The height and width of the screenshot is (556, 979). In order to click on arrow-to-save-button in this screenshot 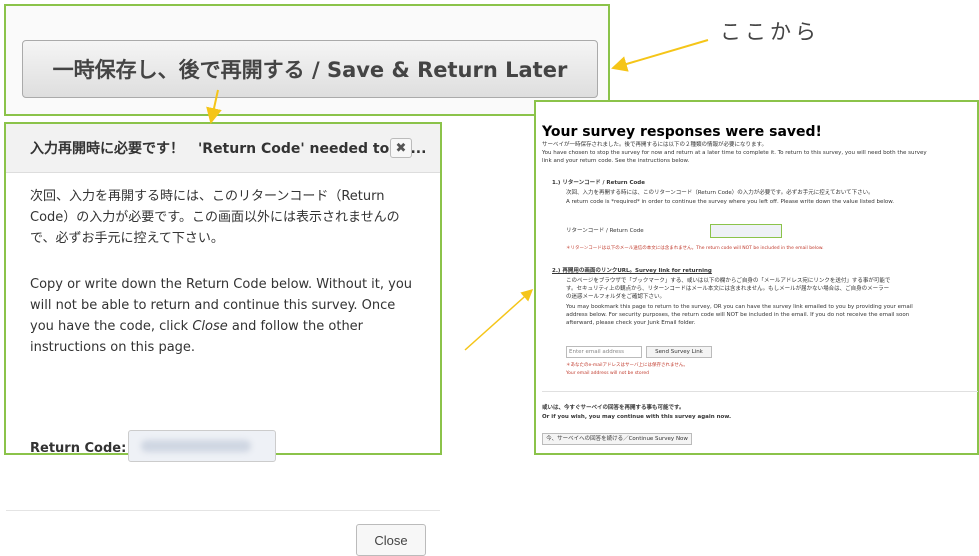, I will do `click(660, 55)`.